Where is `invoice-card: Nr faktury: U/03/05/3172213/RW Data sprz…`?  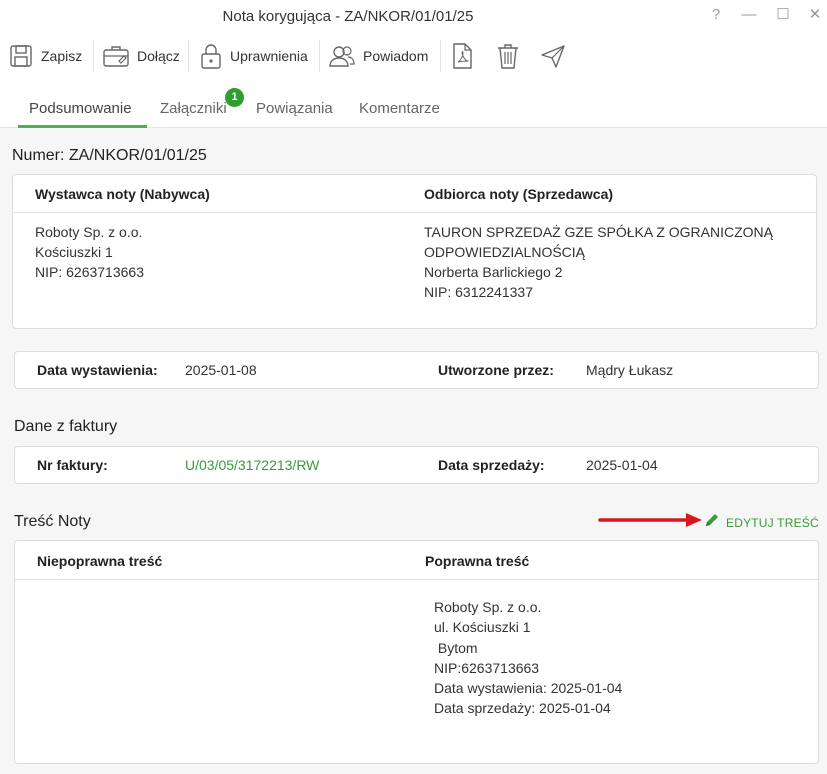 invoice-card: Nr faktury: U/03/05/3172213/RW Data sprz… is located at coordinates (416, 465).